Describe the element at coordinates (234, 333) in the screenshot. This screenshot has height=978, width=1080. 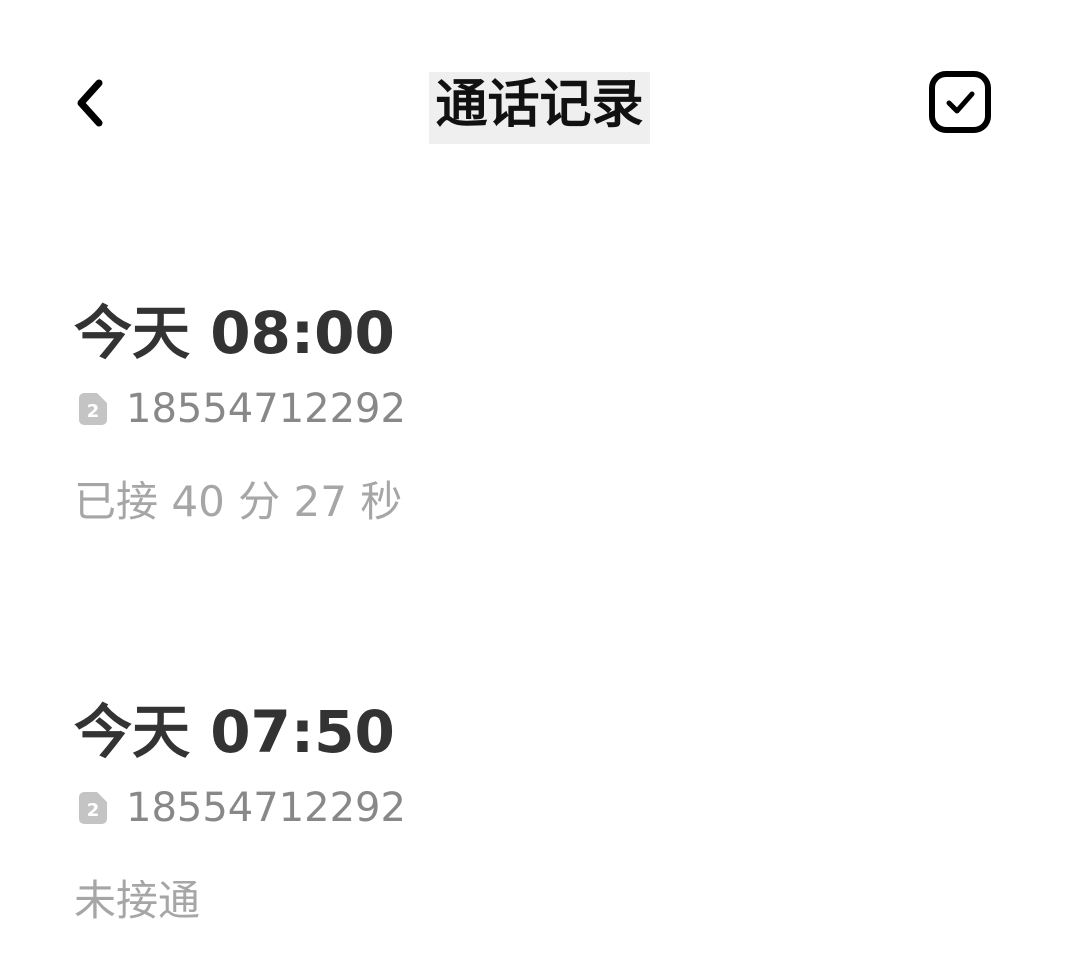
I see `call-time: 今天 08:00` at that location.